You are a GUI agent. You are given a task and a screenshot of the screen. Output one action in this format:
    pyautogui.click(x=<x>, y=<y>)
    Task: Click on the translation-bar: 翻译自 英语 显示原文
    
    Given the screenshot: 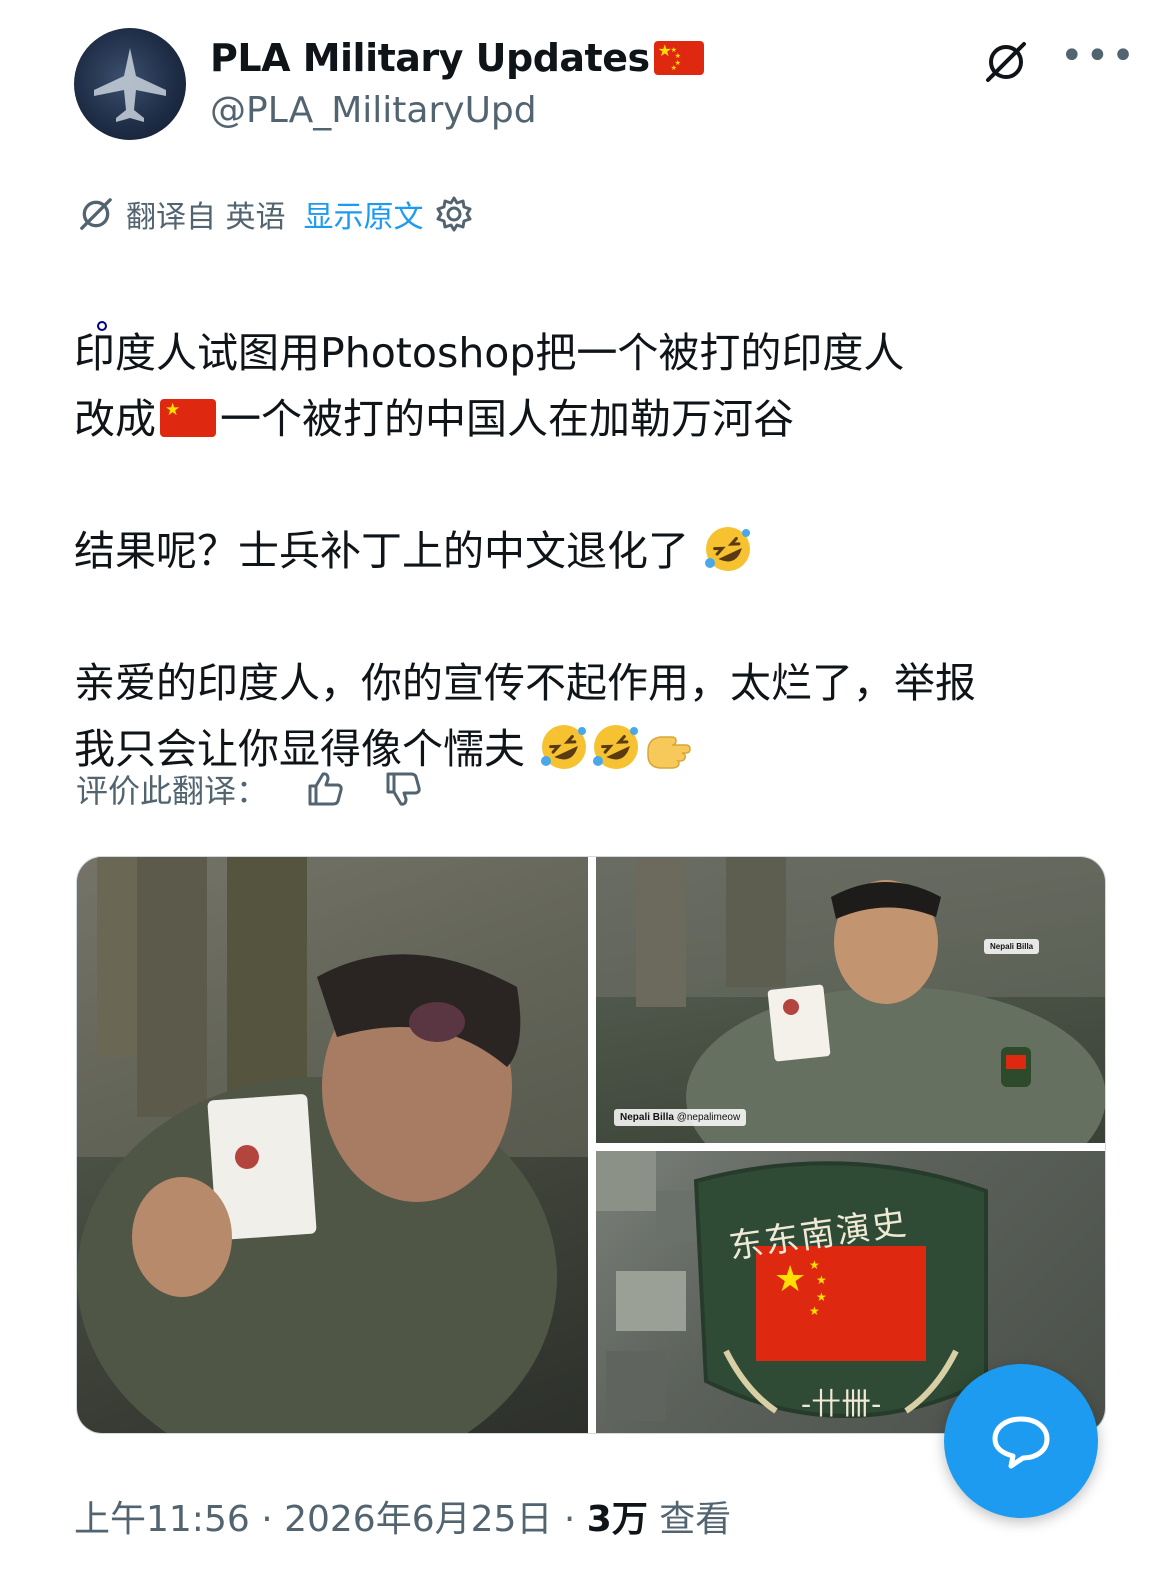 What is the action you would take?
    pyautogui.click(x=275, y=214)
    